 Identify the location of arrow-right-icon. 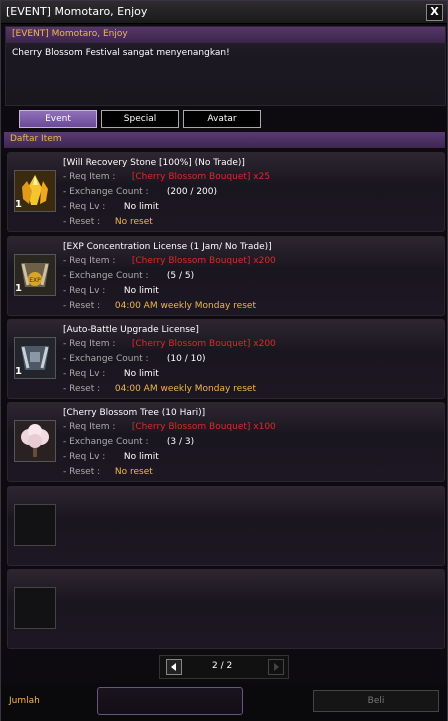
(276, 667).